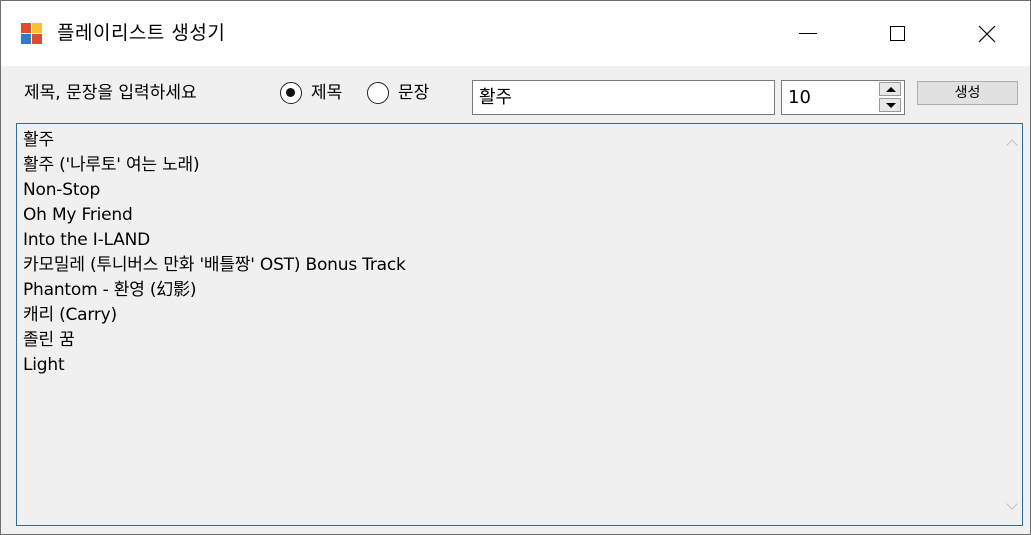  What do you see at coordinates (799, 97) in the screenshot?
I see `count-value: 10` at bounding box center [799, 97].